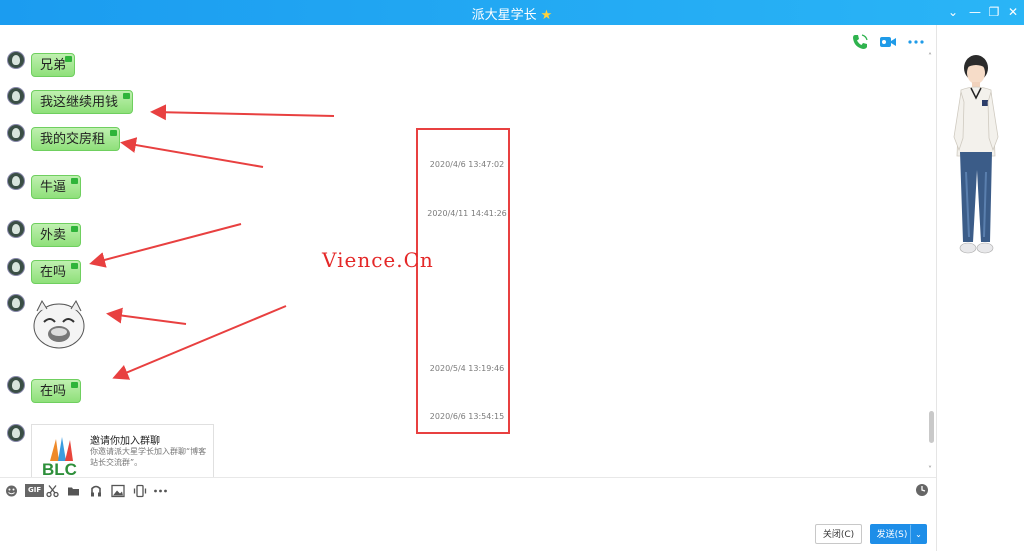  Describe the element at coordinates (888, 42) in the screenshot. I see `video-icon` at that location.